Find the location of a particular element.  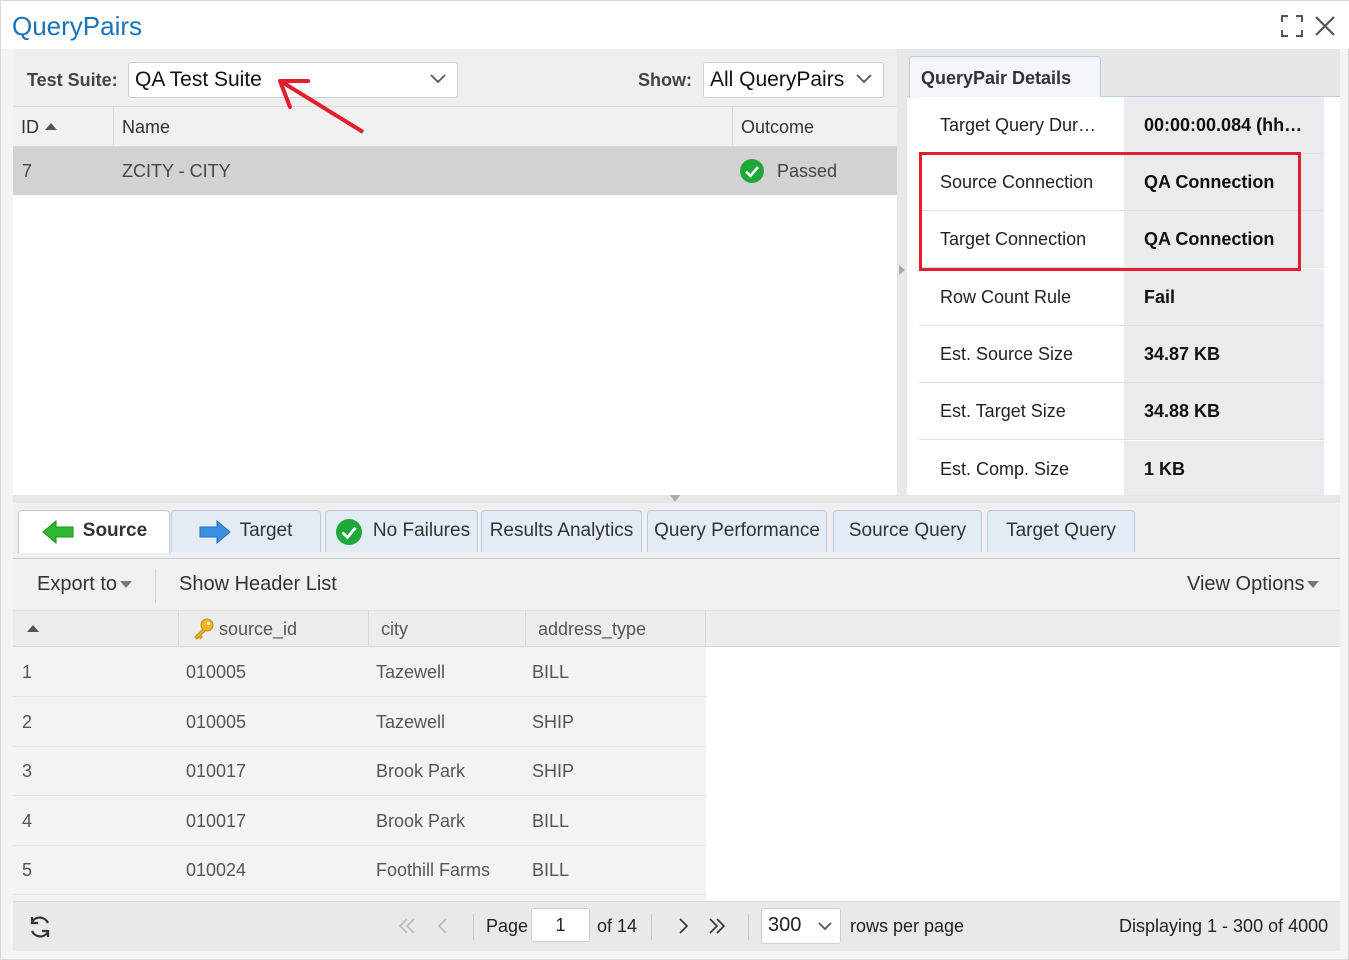

tab-querypair-details: QueryPair Details is located at coordinates (1005, 77).